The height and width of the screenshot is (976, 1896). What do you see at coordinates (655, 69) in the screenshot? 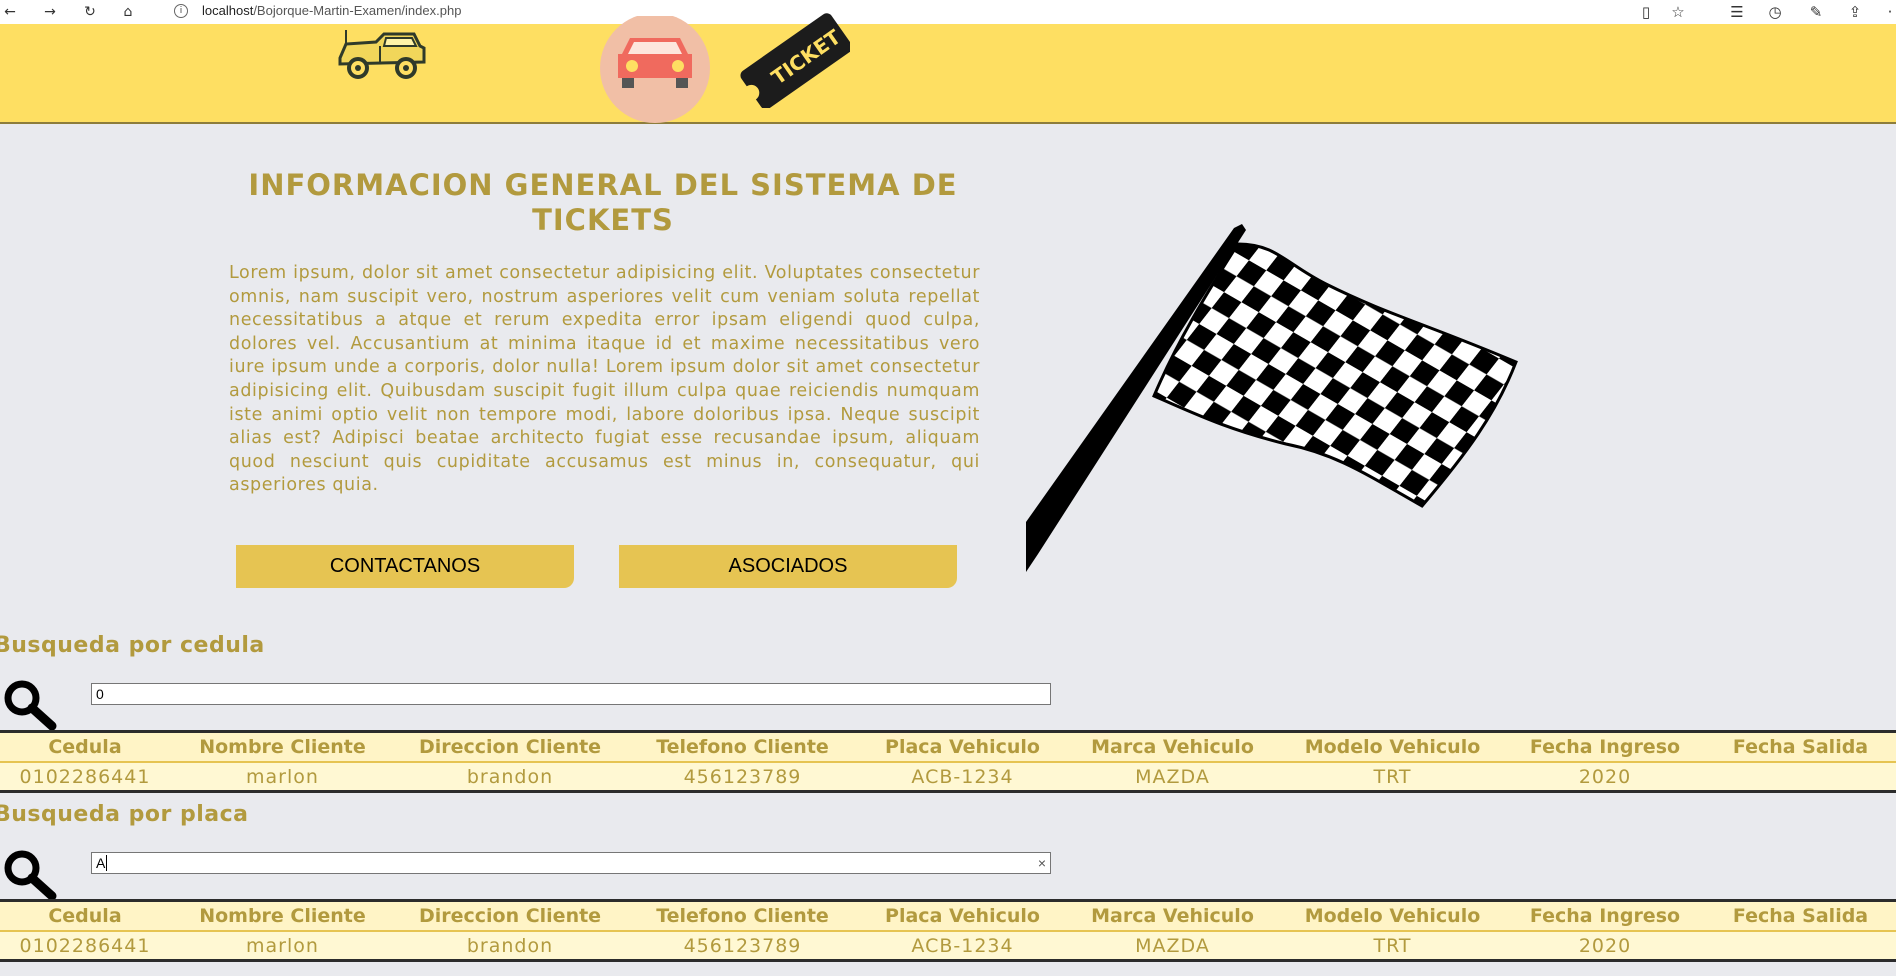
I see `car-icon` at bounding box center [655, 69].